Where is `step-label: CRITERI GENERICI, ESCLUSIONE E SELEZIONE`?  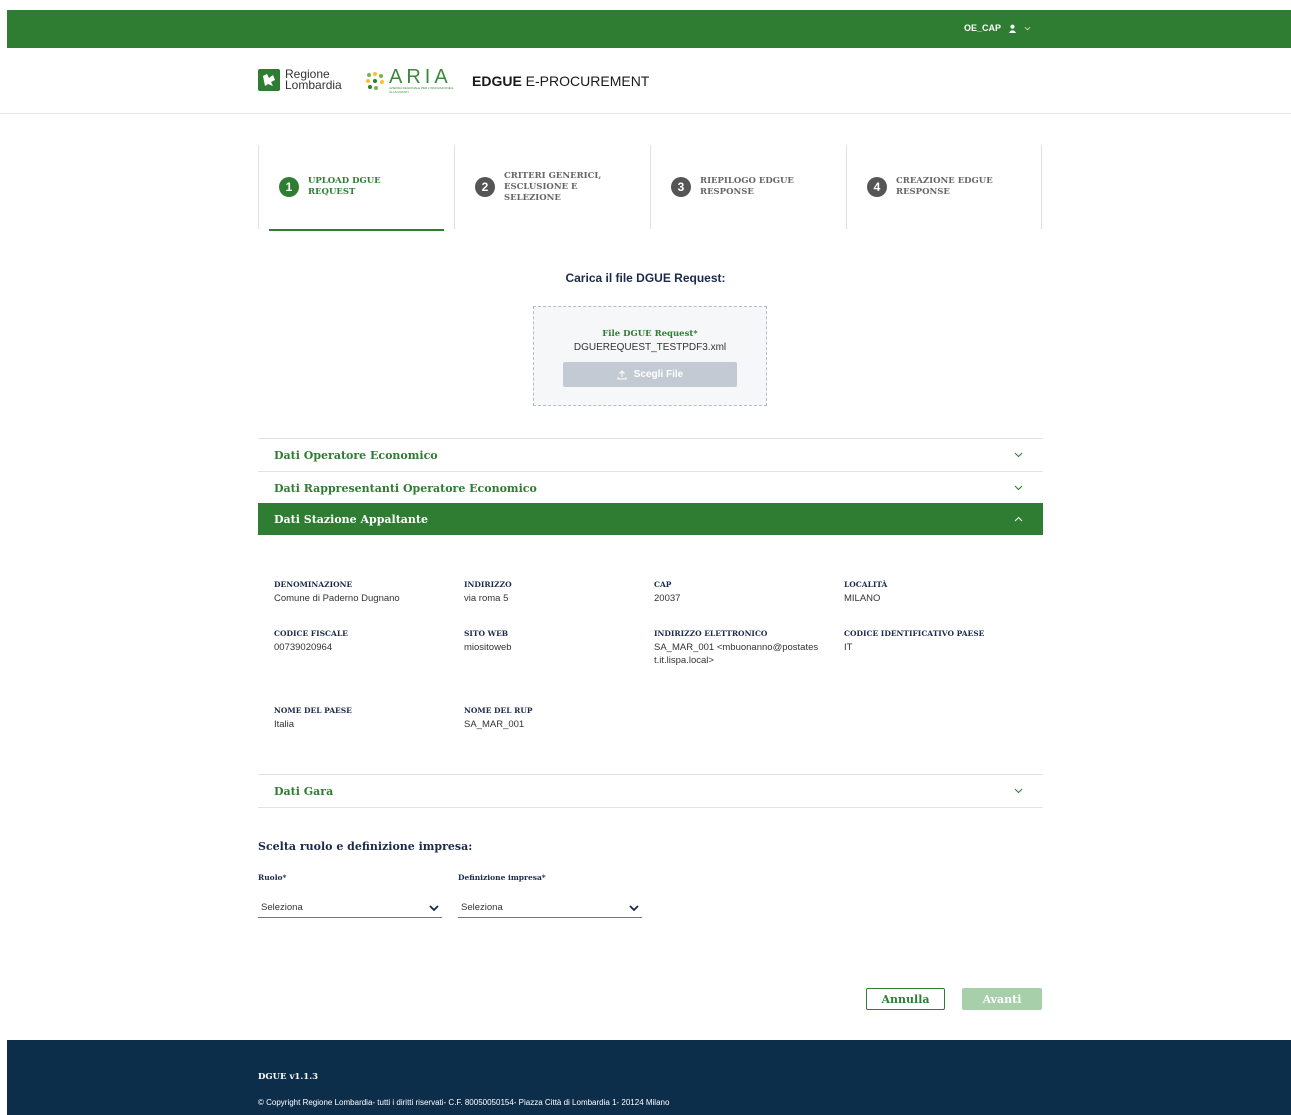
step-label: CRITERI GENERICI, ESCLUSIONE E SELEZIONE is located at coordinates (553, 186).